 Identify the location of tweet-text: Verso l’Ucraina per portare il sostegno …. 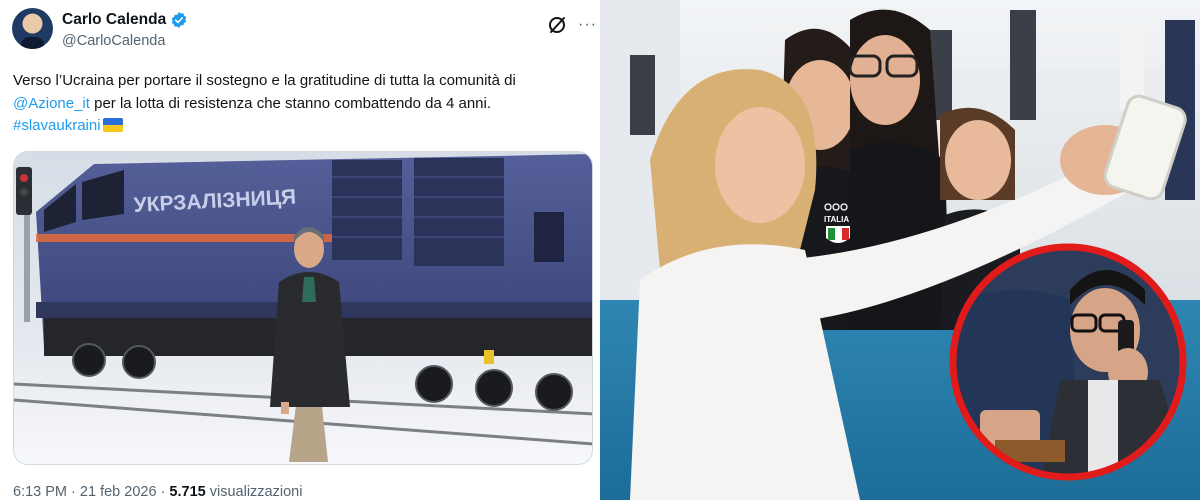
(303, 104).